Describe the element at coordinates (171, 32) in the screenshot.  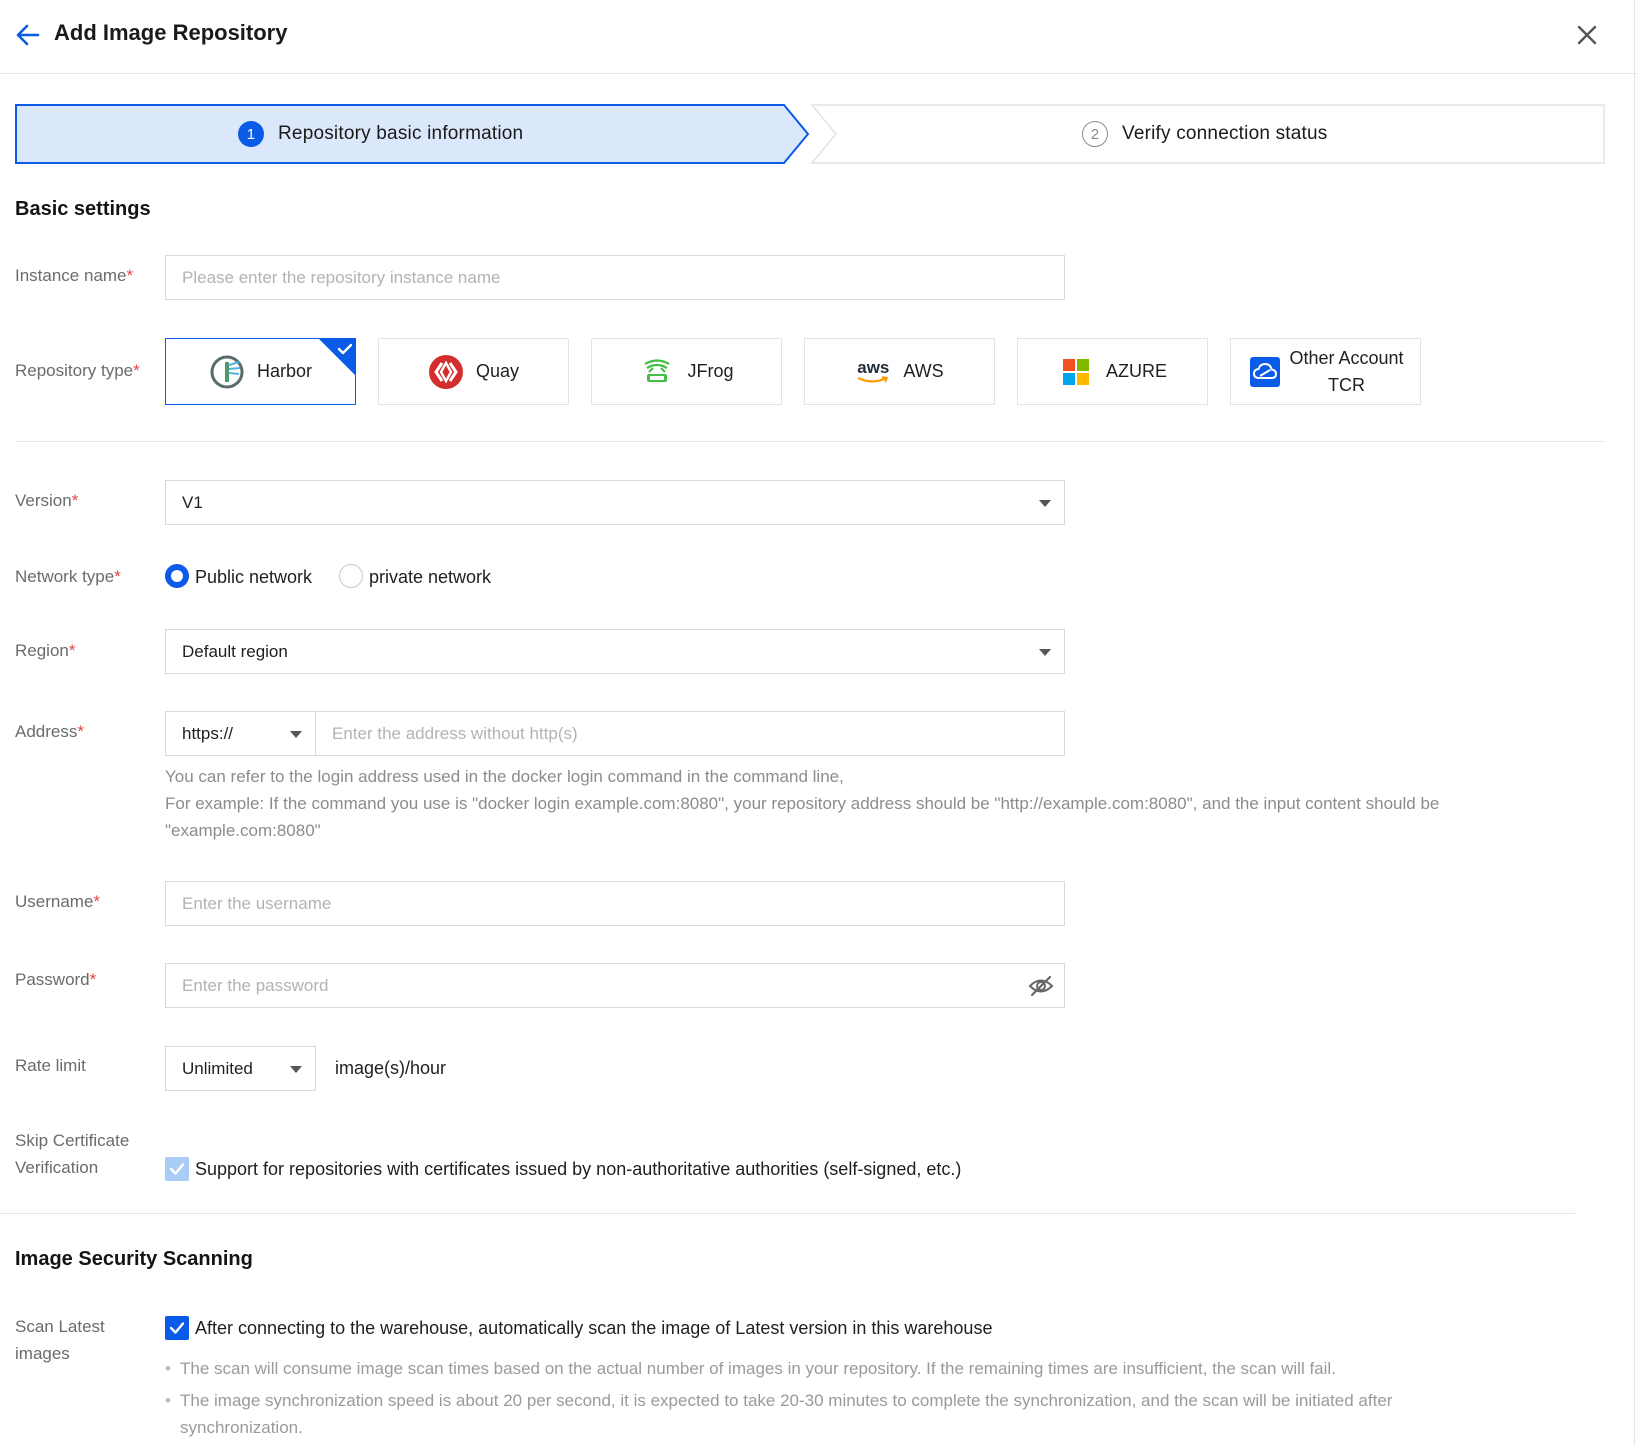
I see `dialog-title: Add Image Repository` at that location.